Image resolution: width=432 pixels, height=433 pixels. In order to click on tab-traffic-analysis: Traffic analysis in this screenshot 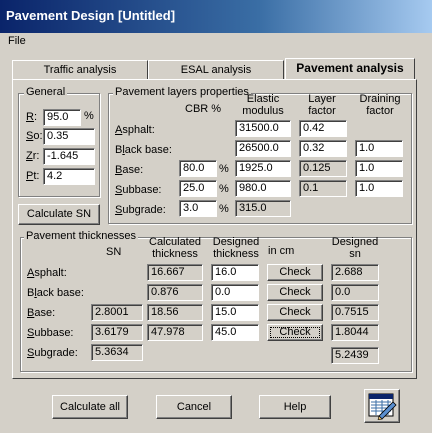, I will do `click(80, 70)`.